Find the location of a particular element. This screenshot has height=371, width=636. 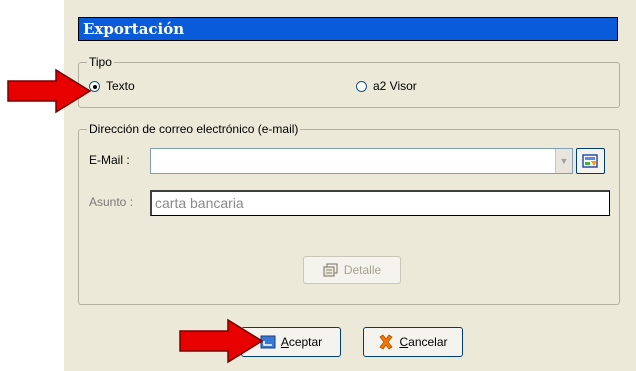

radio-a2visor-label: a2 Visor is located at coordinates (395, 86).